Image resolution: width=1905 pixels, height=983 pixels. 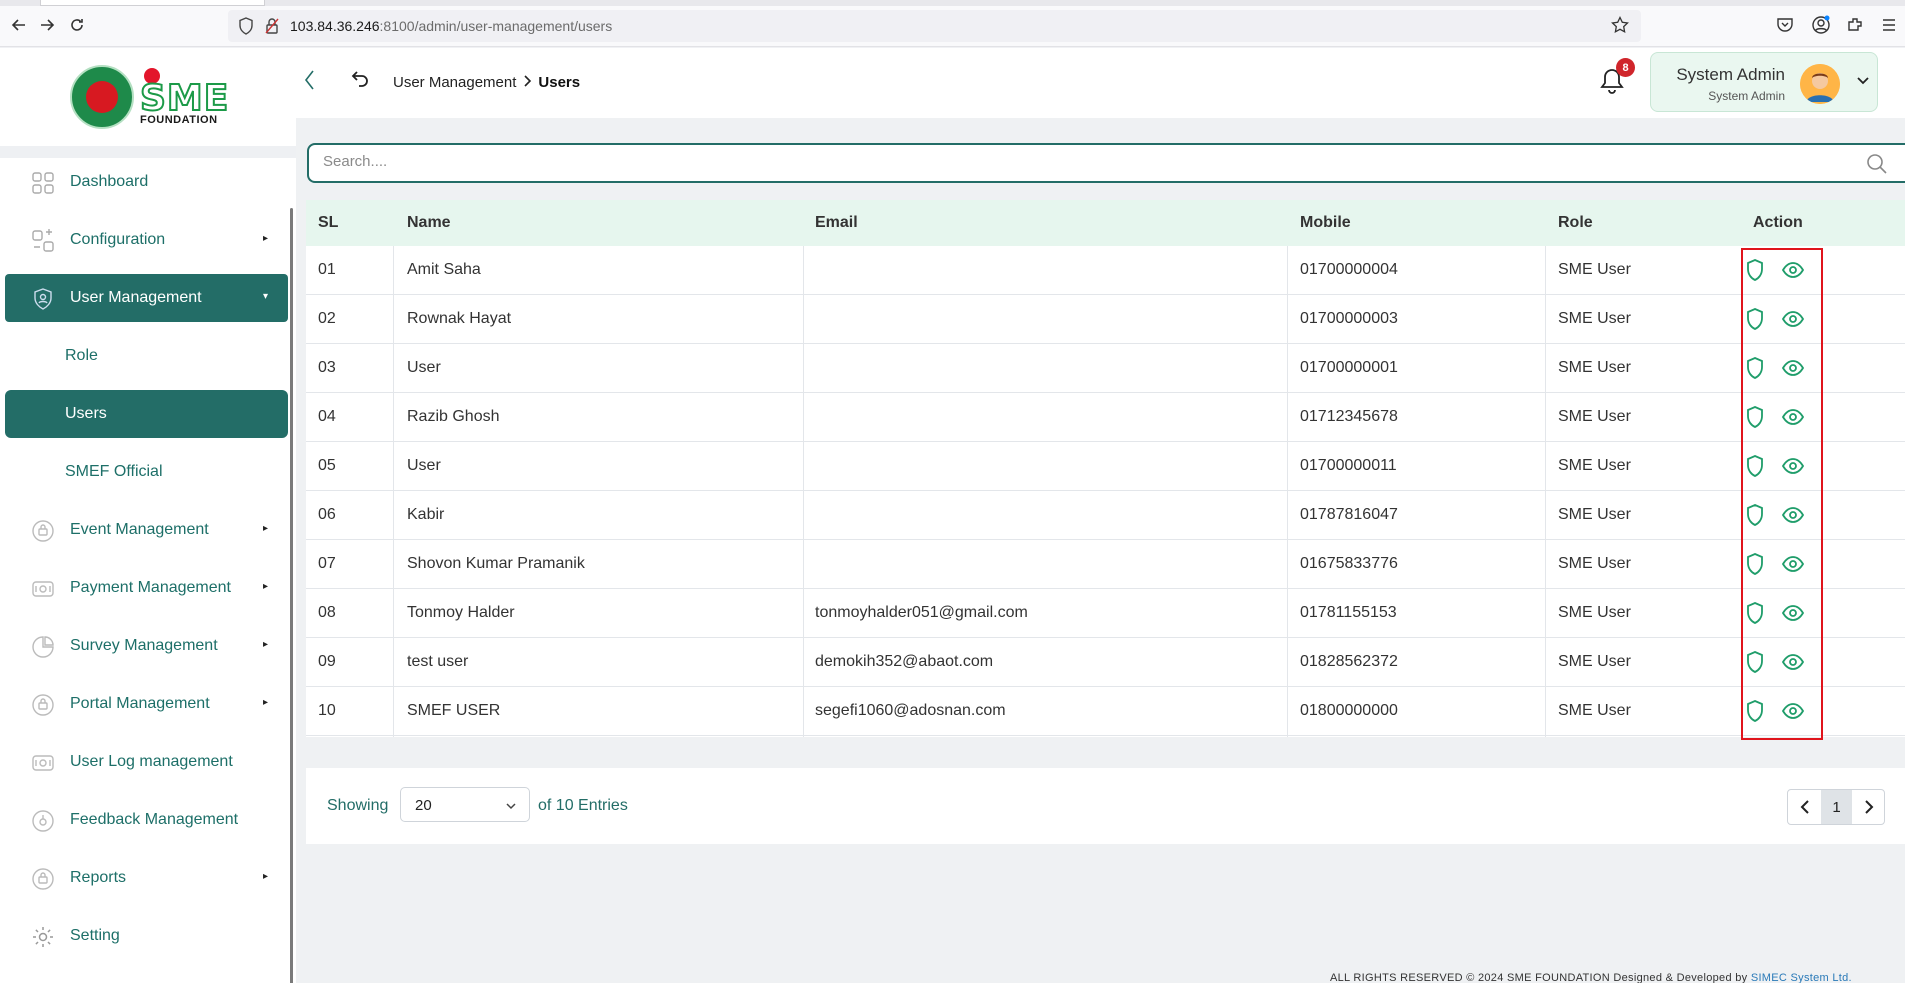 I want to click on showing-label: Showing, so click(x=358, y=805).